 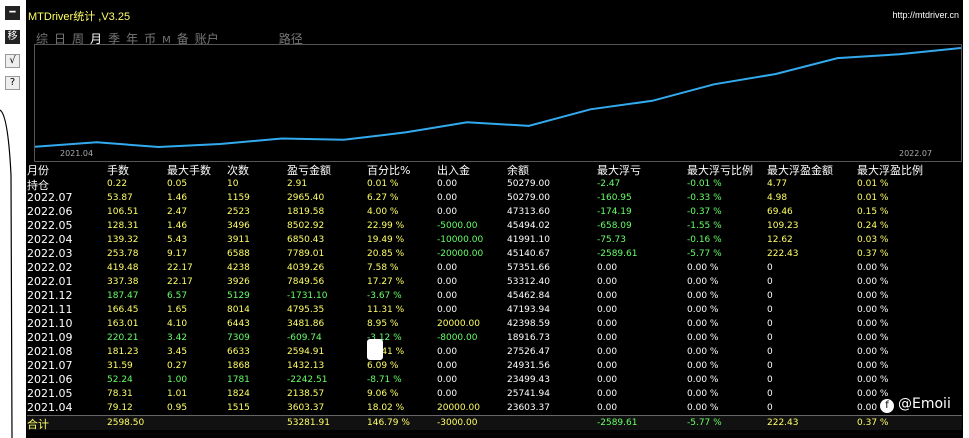 What do you see at coordinates (50, 309) in the screenshot?
I see `row-label: 2021.11` at bounding box center [50, 309].